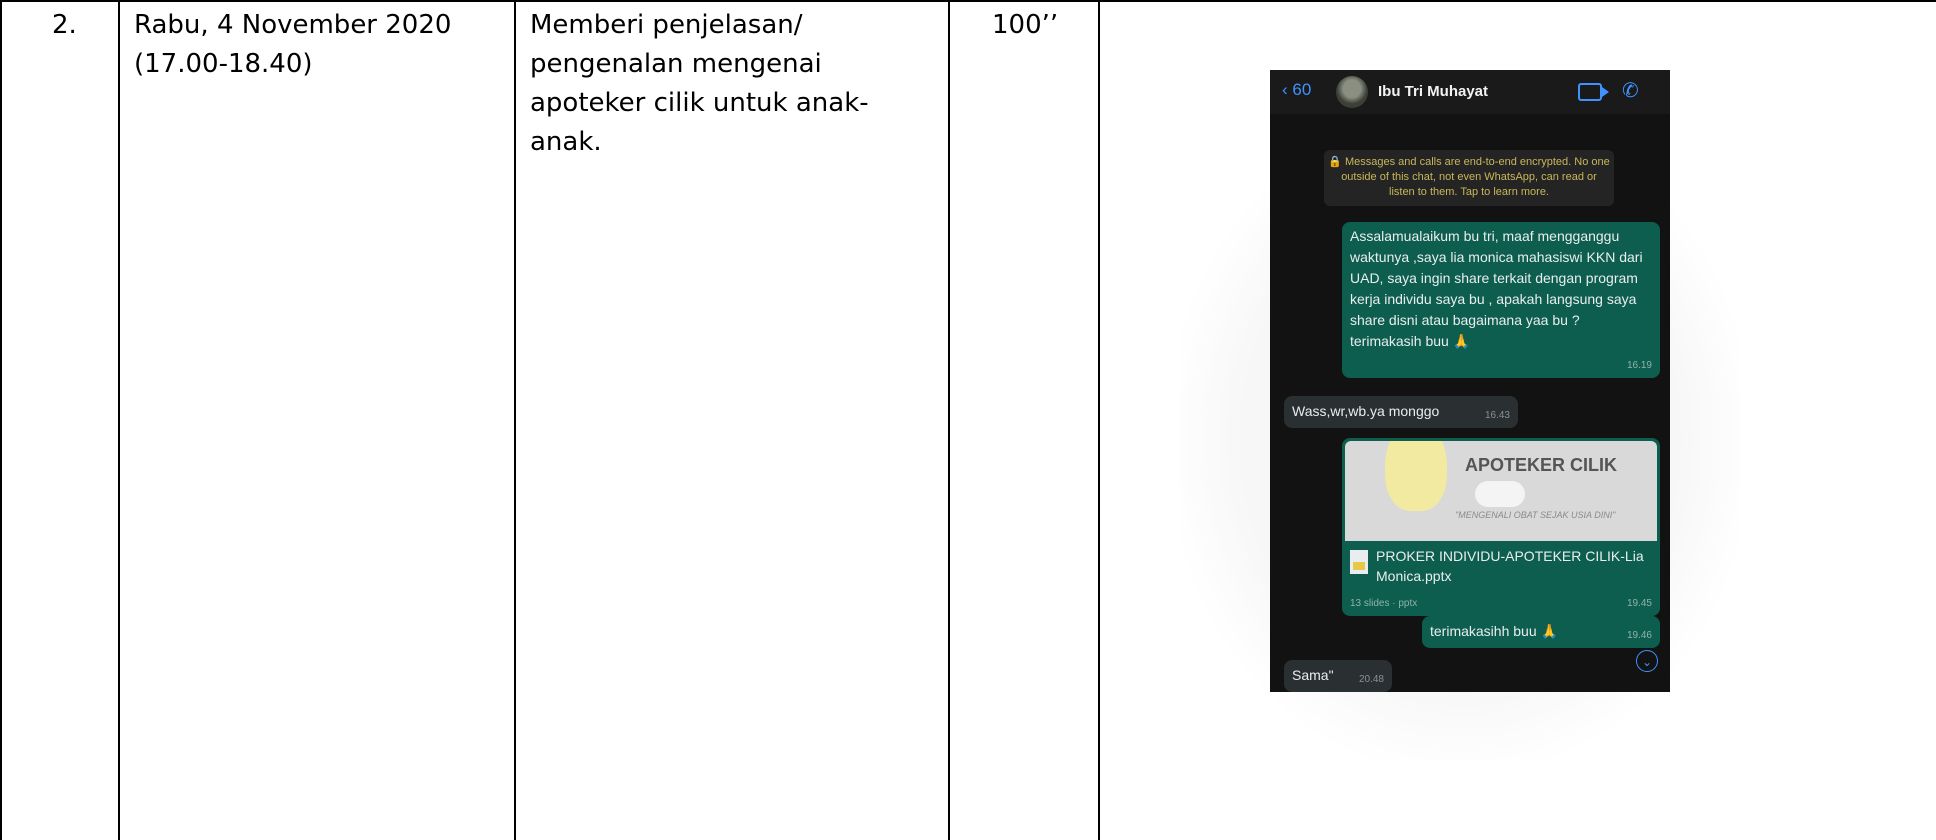  Describe the element at coordinates (699, 103) in the screenshot. I see `description-line: apoteker cilik untuk anak-` at that location.